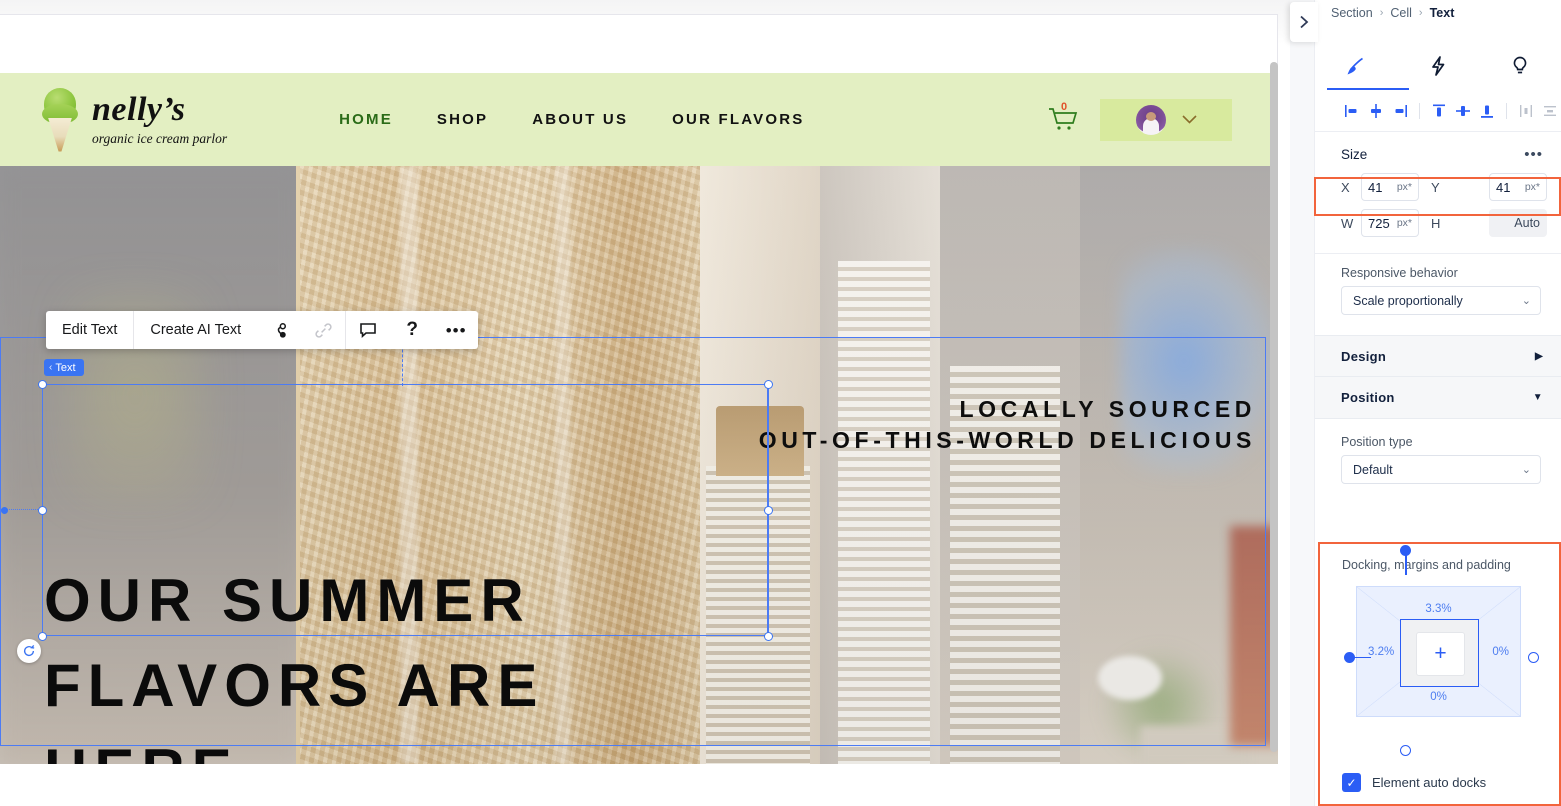  What do you see at coordinates (1405, 750) in the screenshot?
I see `dock-pin-bottom` at bounding box center [1405, 750].